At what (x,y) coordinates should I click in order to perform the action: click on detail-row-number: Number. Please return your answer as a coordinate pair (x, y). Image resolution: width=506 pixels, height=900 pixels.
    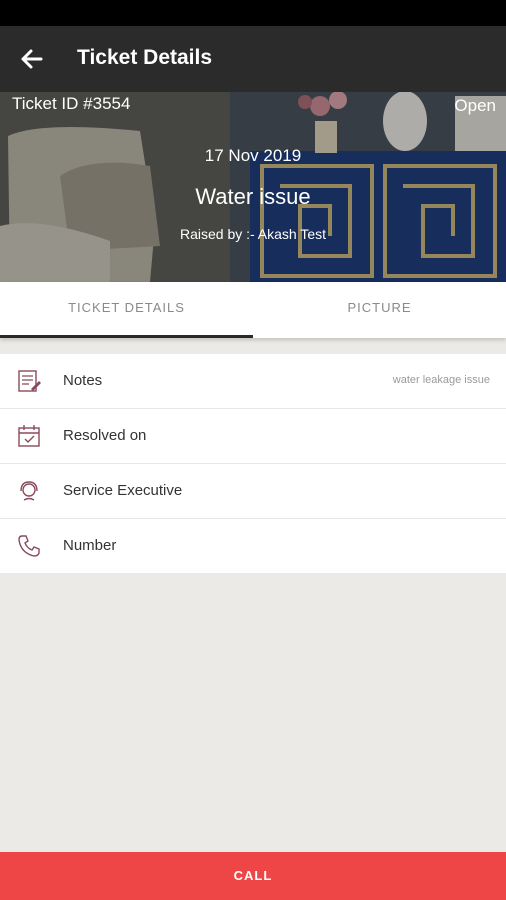
    Looking at the image, I should click on (253, 546).